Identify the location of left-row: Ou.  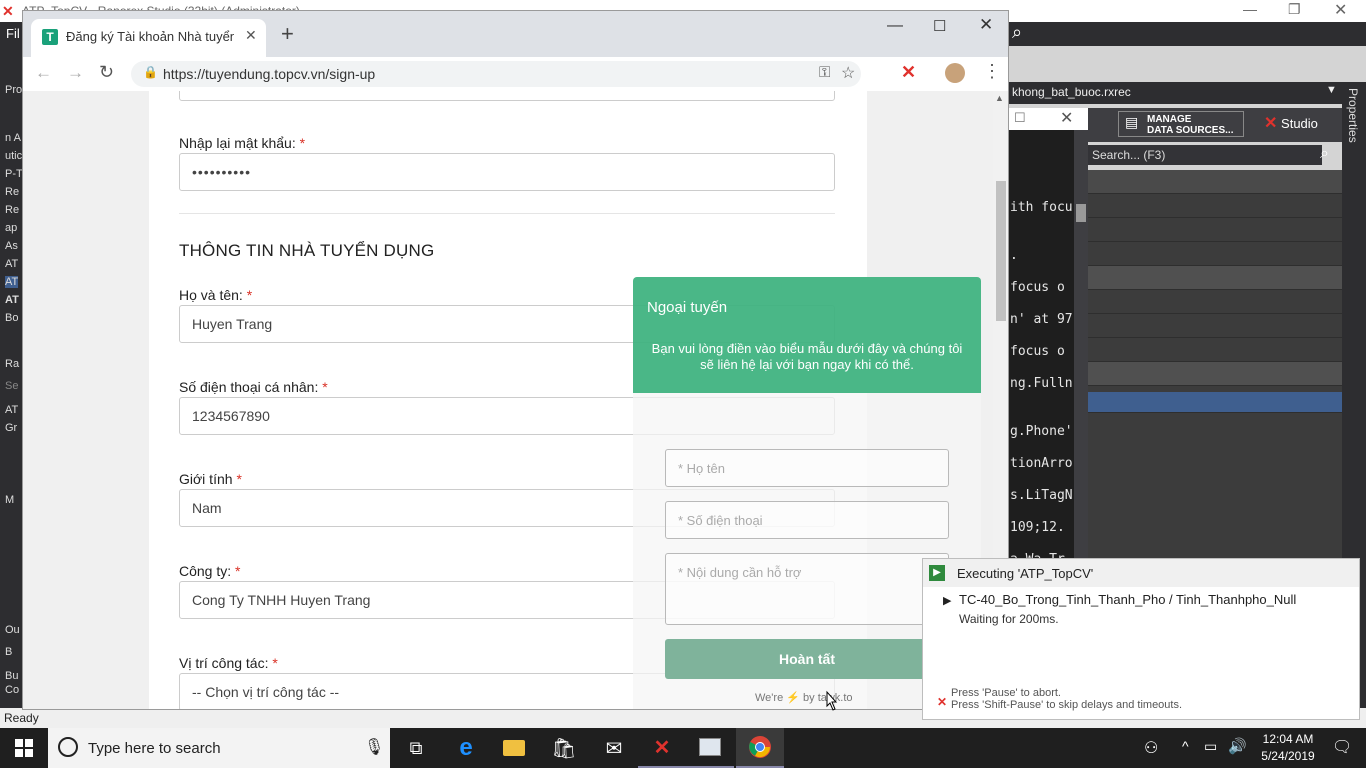
(12, 630).